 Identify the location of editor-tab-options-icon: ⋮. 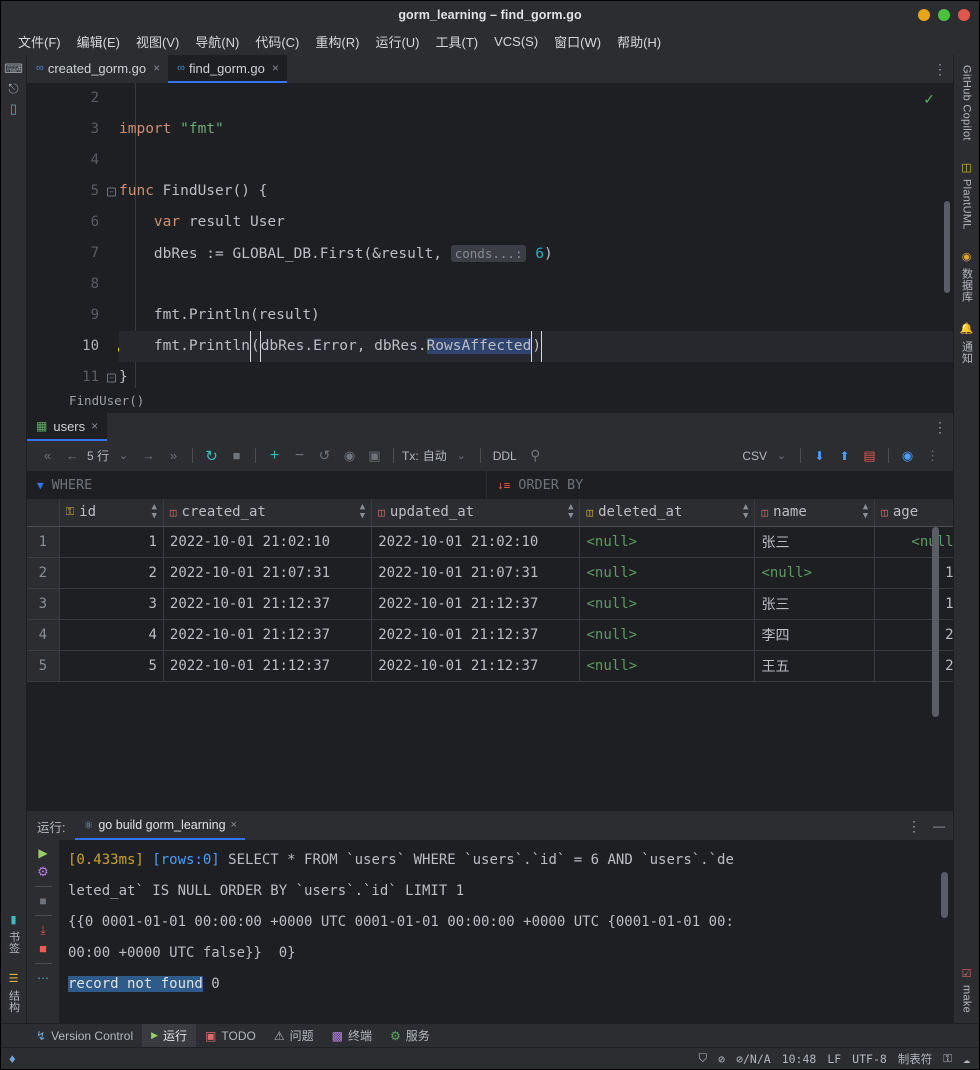
(940, 69).